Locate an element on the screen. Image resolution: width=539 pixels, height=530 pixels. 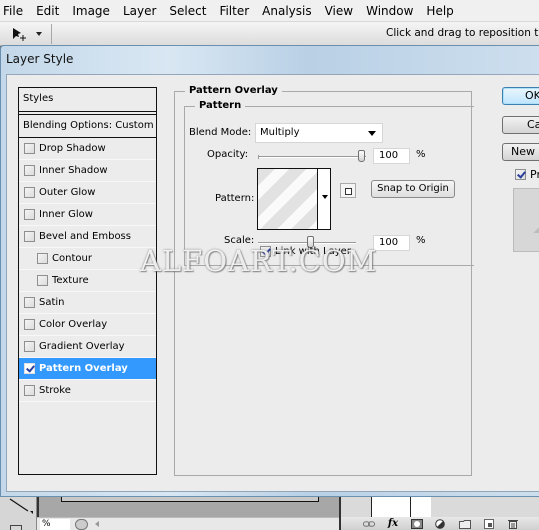
dialog-title: Layer Style is located at coordinates (40, 59).